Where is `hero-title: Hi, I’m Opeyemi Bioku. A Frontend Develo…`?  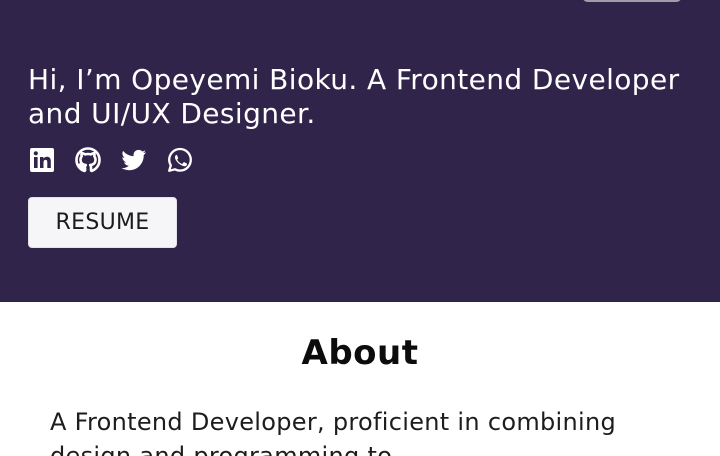
hero-title: Hi, I’m Opeyemi Bioku. A Frontend Develo… is located at coordinates (354, 96).